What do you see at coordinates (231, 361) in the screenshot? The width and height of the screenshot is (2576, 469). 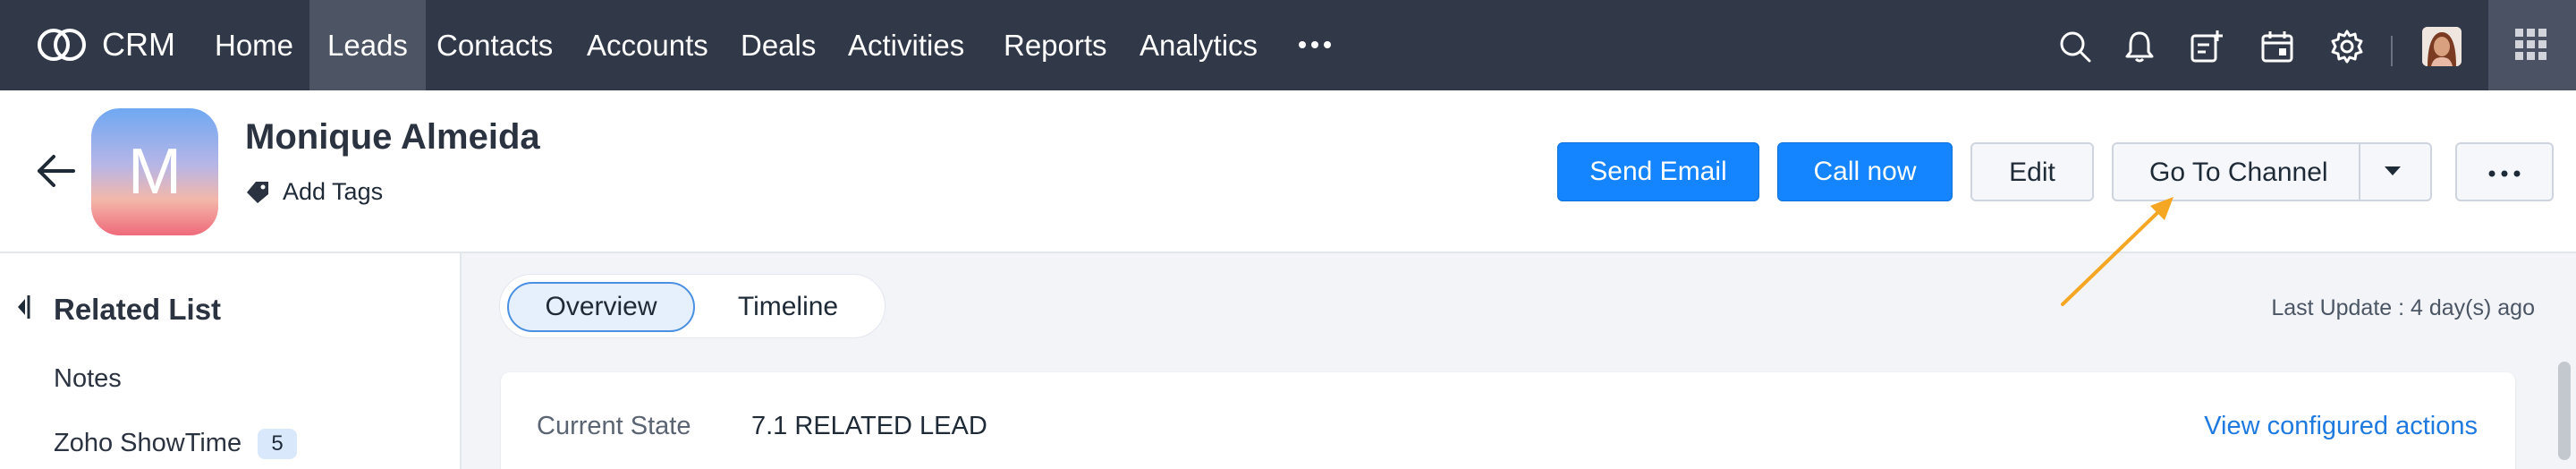 I see `related-list-sidebar: Related List Notes Zoho ShowTime 5` at bounding box center [231, 361].